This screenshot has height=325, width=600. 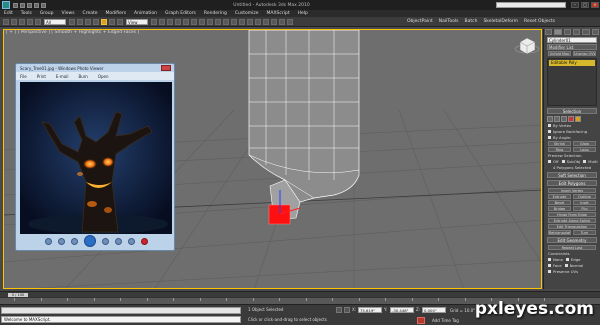 What do you see at coordinates (118, 241) in the screenshot?
I see `rotate-left-icon` at bounding box center [118, 241].